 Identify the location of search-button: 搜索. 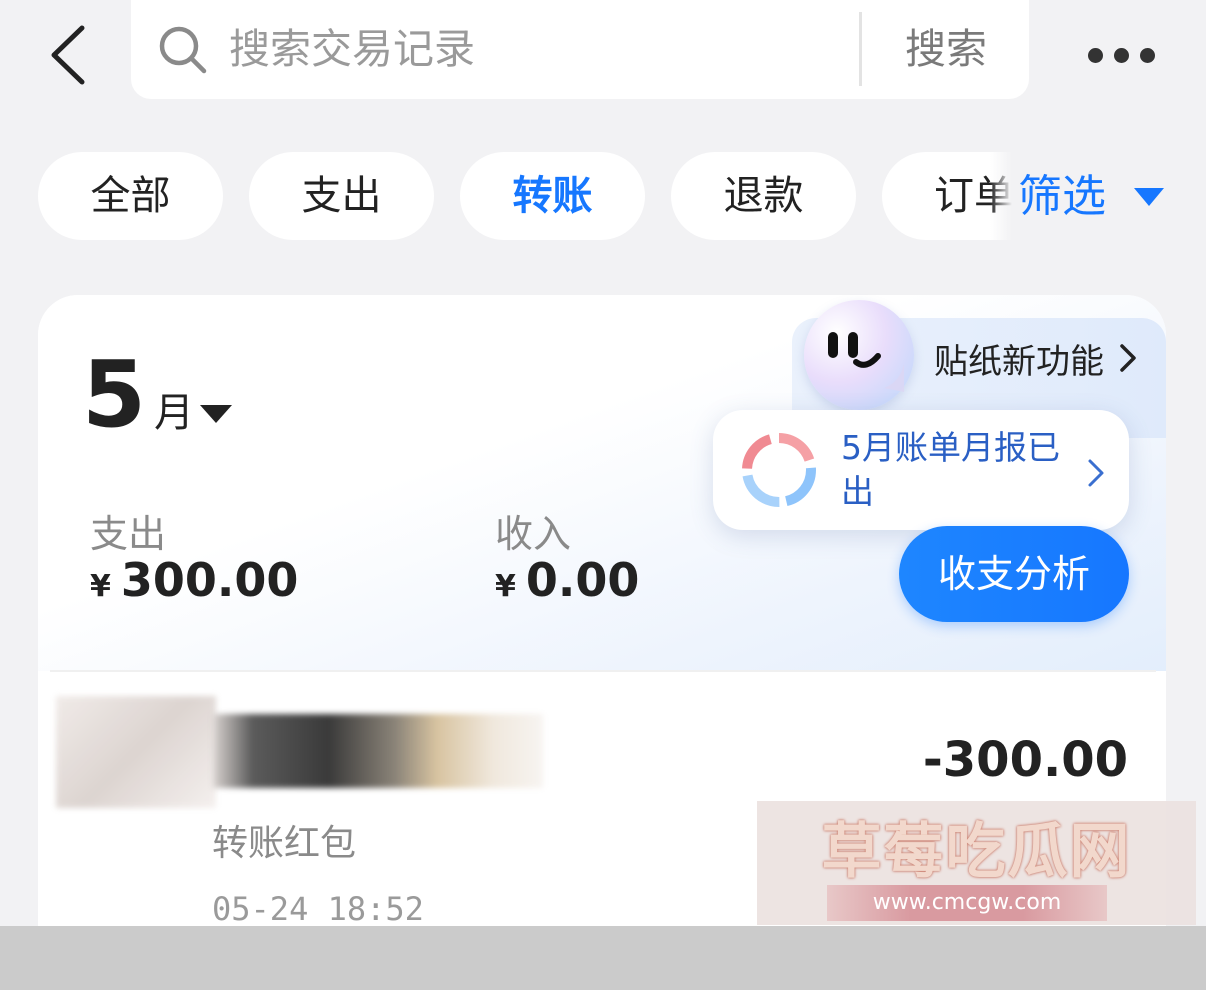
(946, 49).